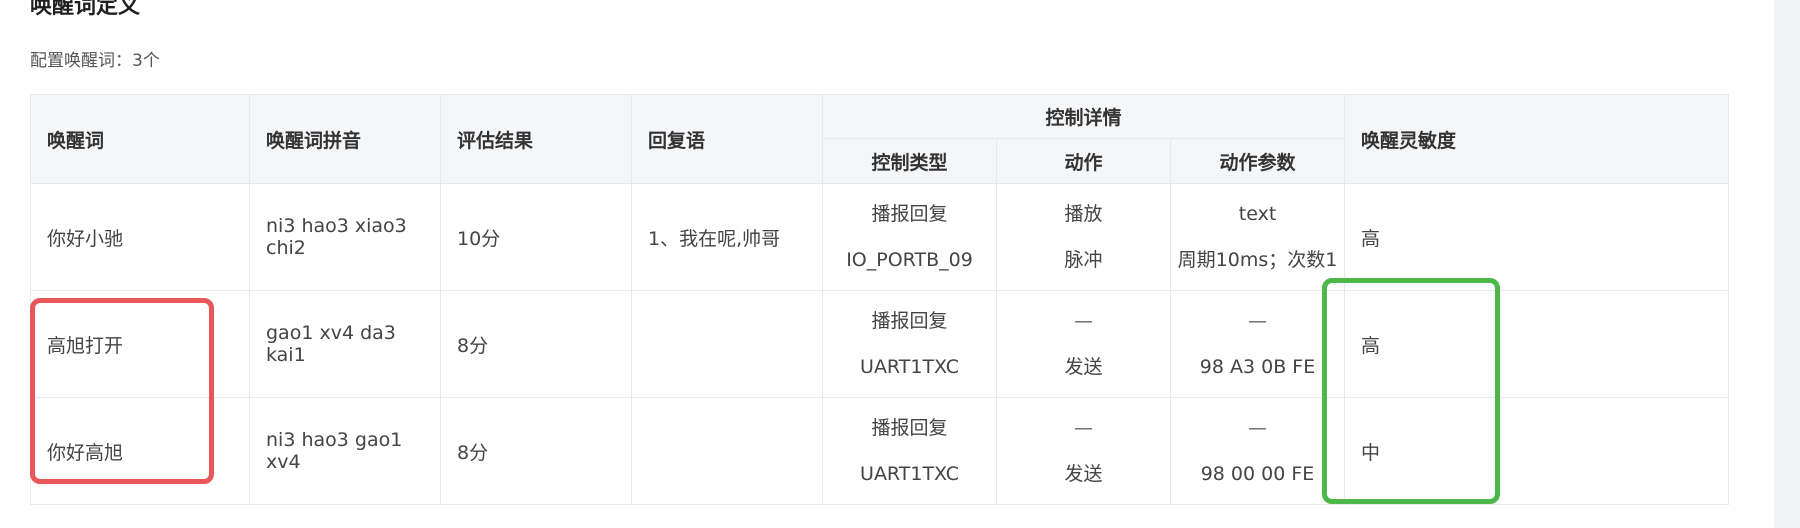  What do you see at coordinates (1083, 260) in the screenshot?
I see `action-value: 脉冲` at bounding box center [1083, 260].